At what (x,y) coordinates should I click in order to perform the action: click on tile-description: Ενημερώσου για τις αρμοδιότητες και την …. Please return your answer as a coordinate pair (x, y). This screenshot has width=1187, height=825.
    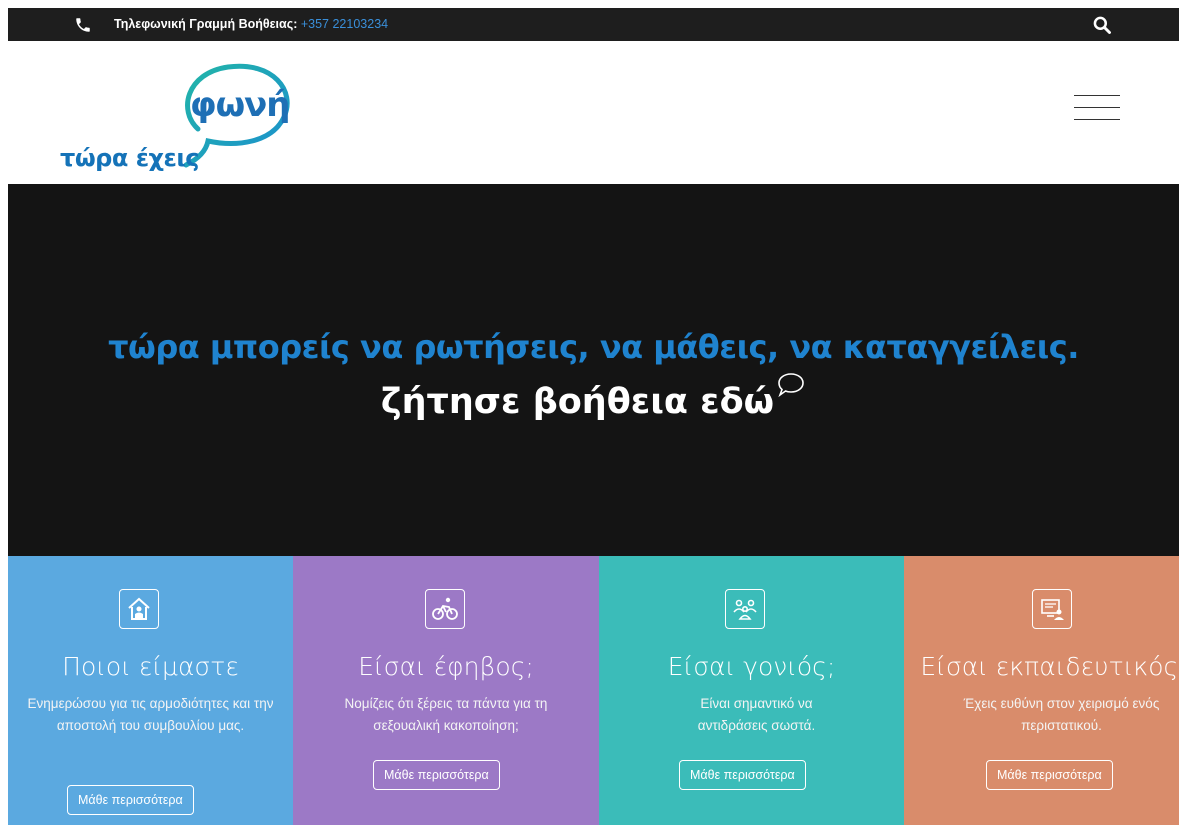
    Looking at the image, I should click on (150, 714).